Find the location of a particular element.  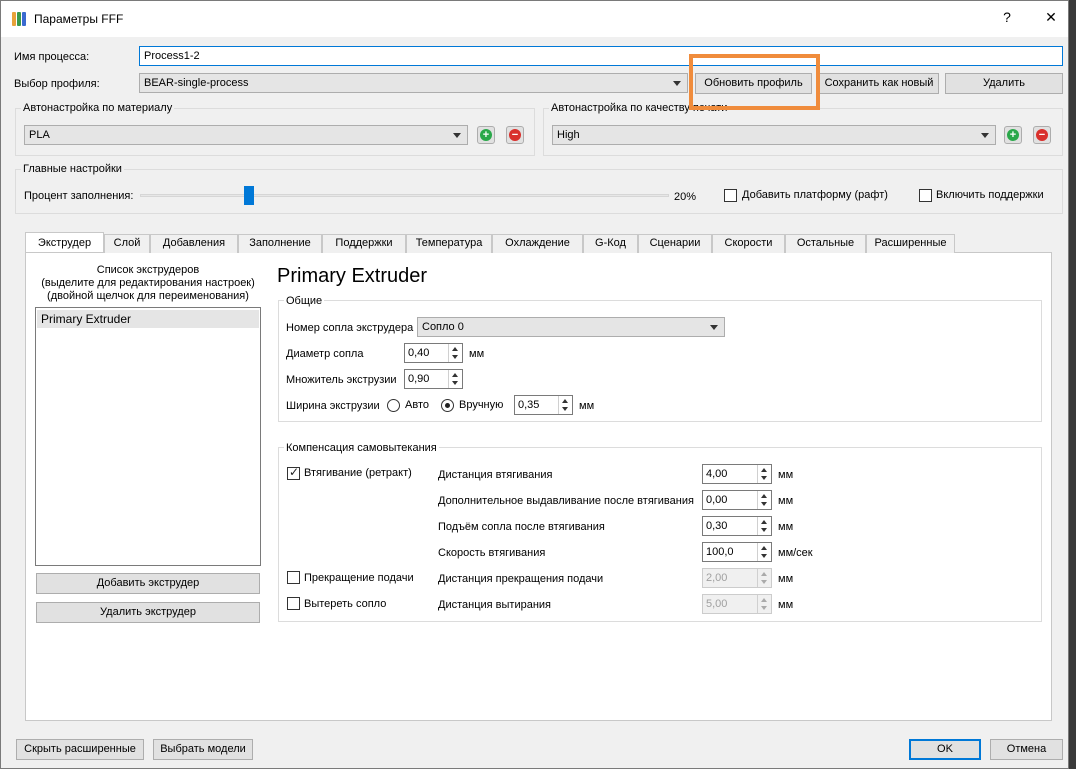

plus-circle-icon: + is located at coordinates (1013, 135).